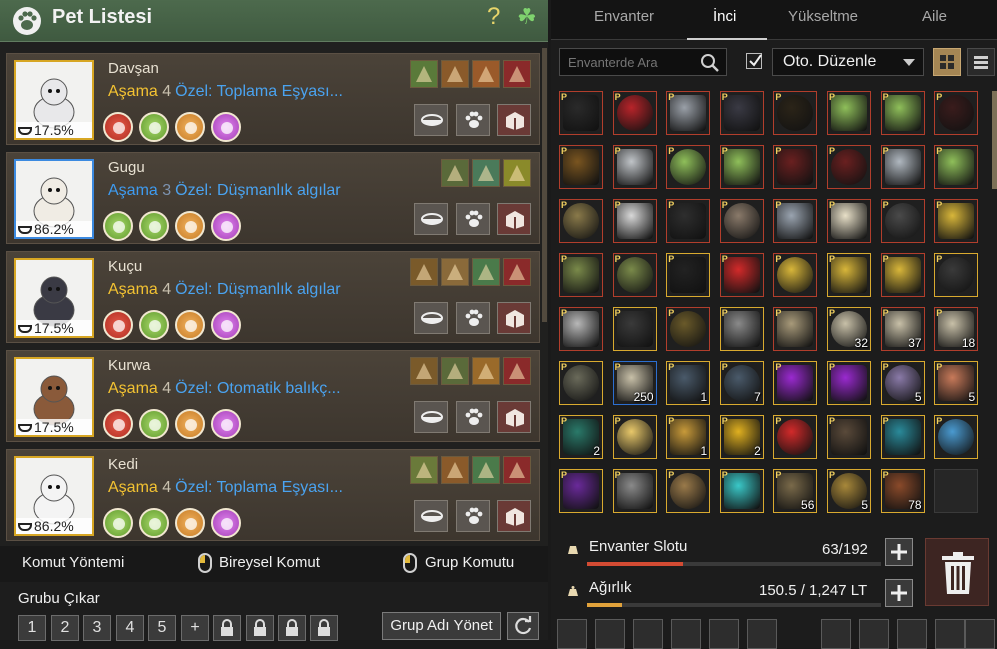 This screenshot has width=997, height=649. What do you see at coordinates (32, 628) in the screenshot?
I see `group-1-button: 1` at bounding box center [32, 628].